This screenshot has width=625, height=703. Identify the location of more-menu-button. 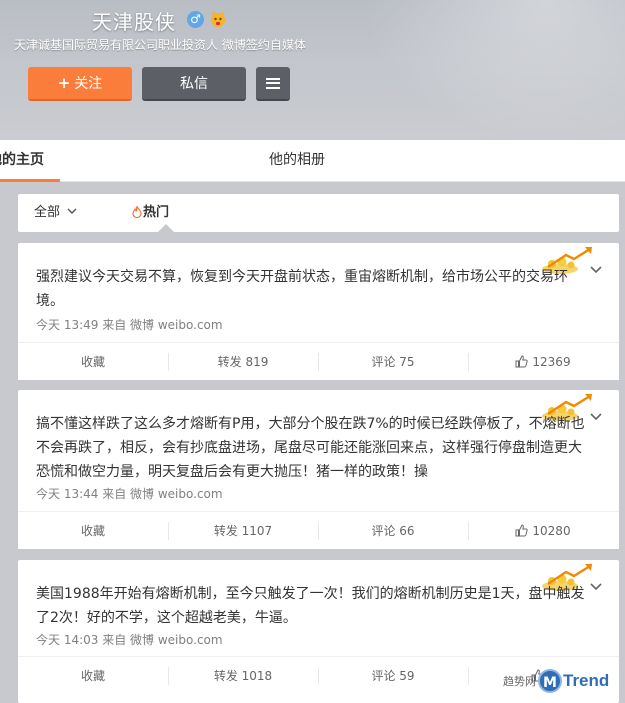
(273, 84).